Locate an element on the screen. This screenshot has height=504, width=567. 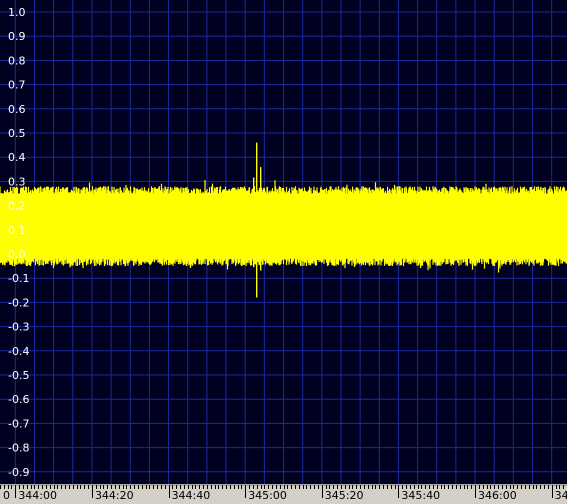
waveform-fill is located at coordinates (283, 226).